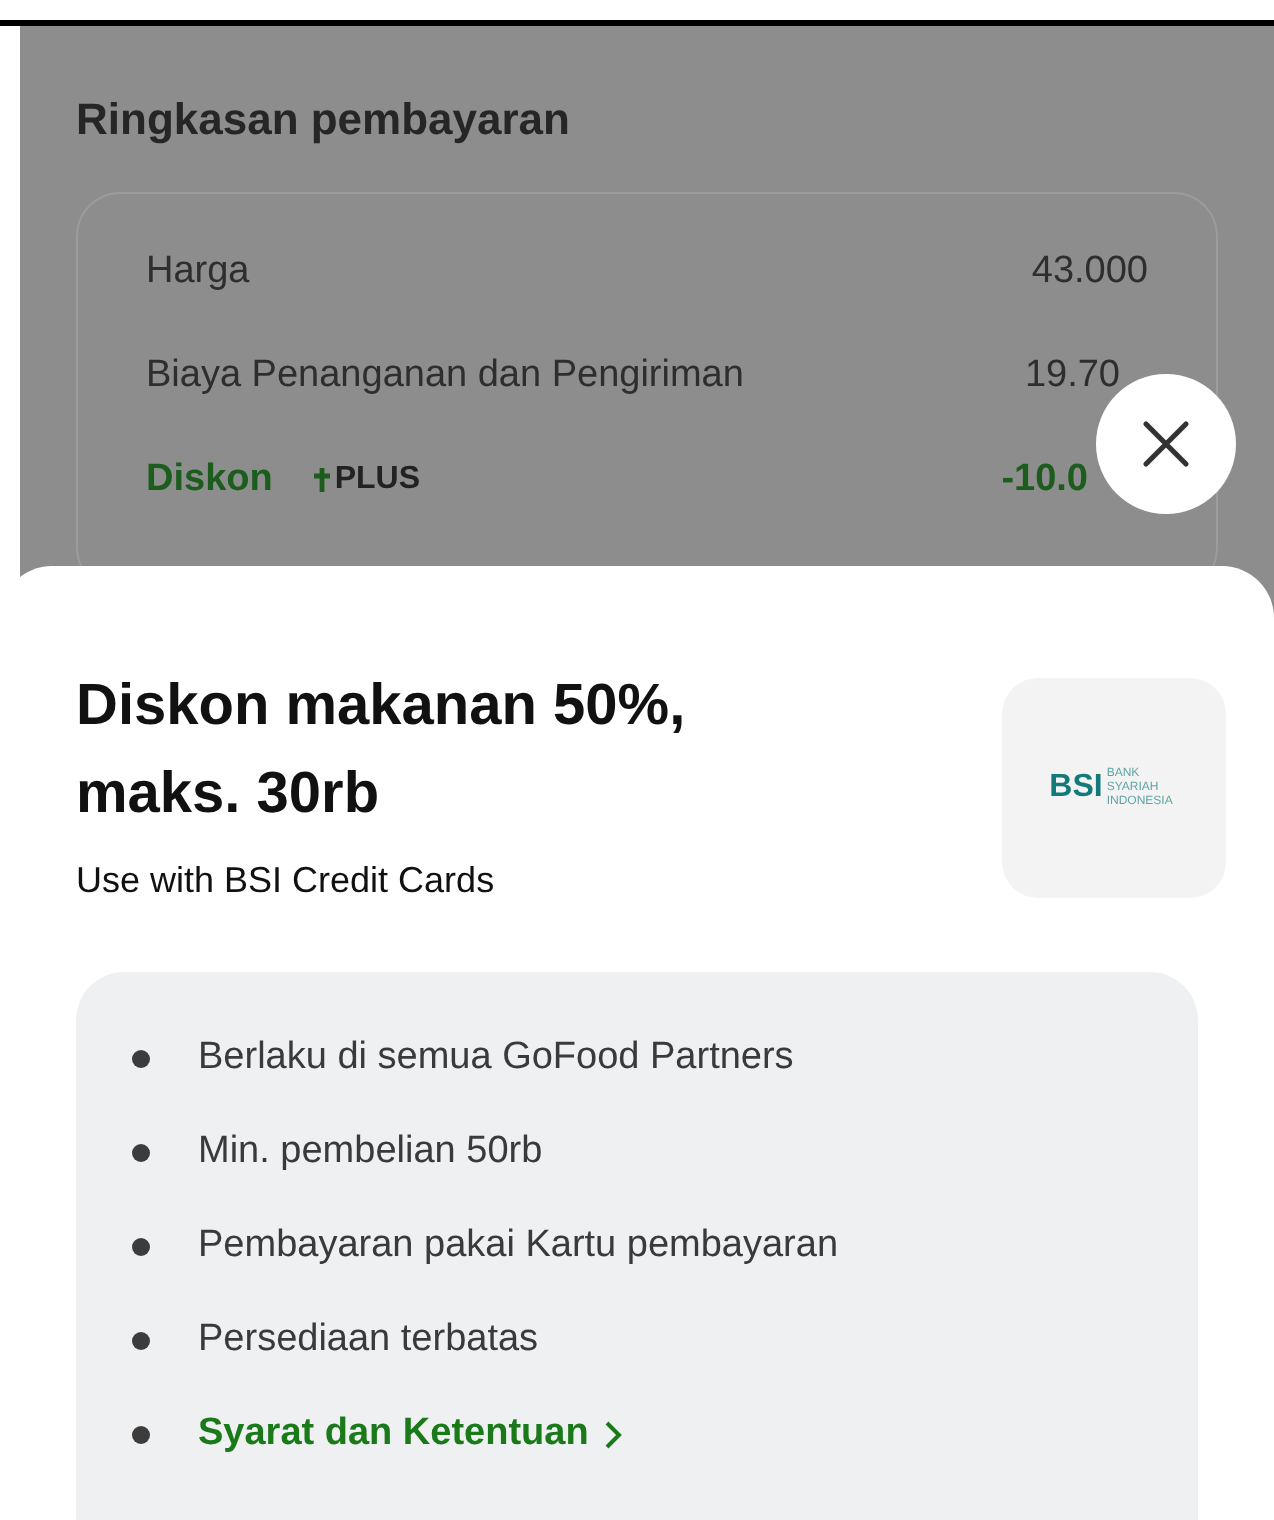 Image resolution: width=1274 pixels, height=1520 pixels. Describe the element at coordinates (518, 1245) in the screenshot. I see `term-text: Pembayaran pakai Kartu pembayaran` at that location.